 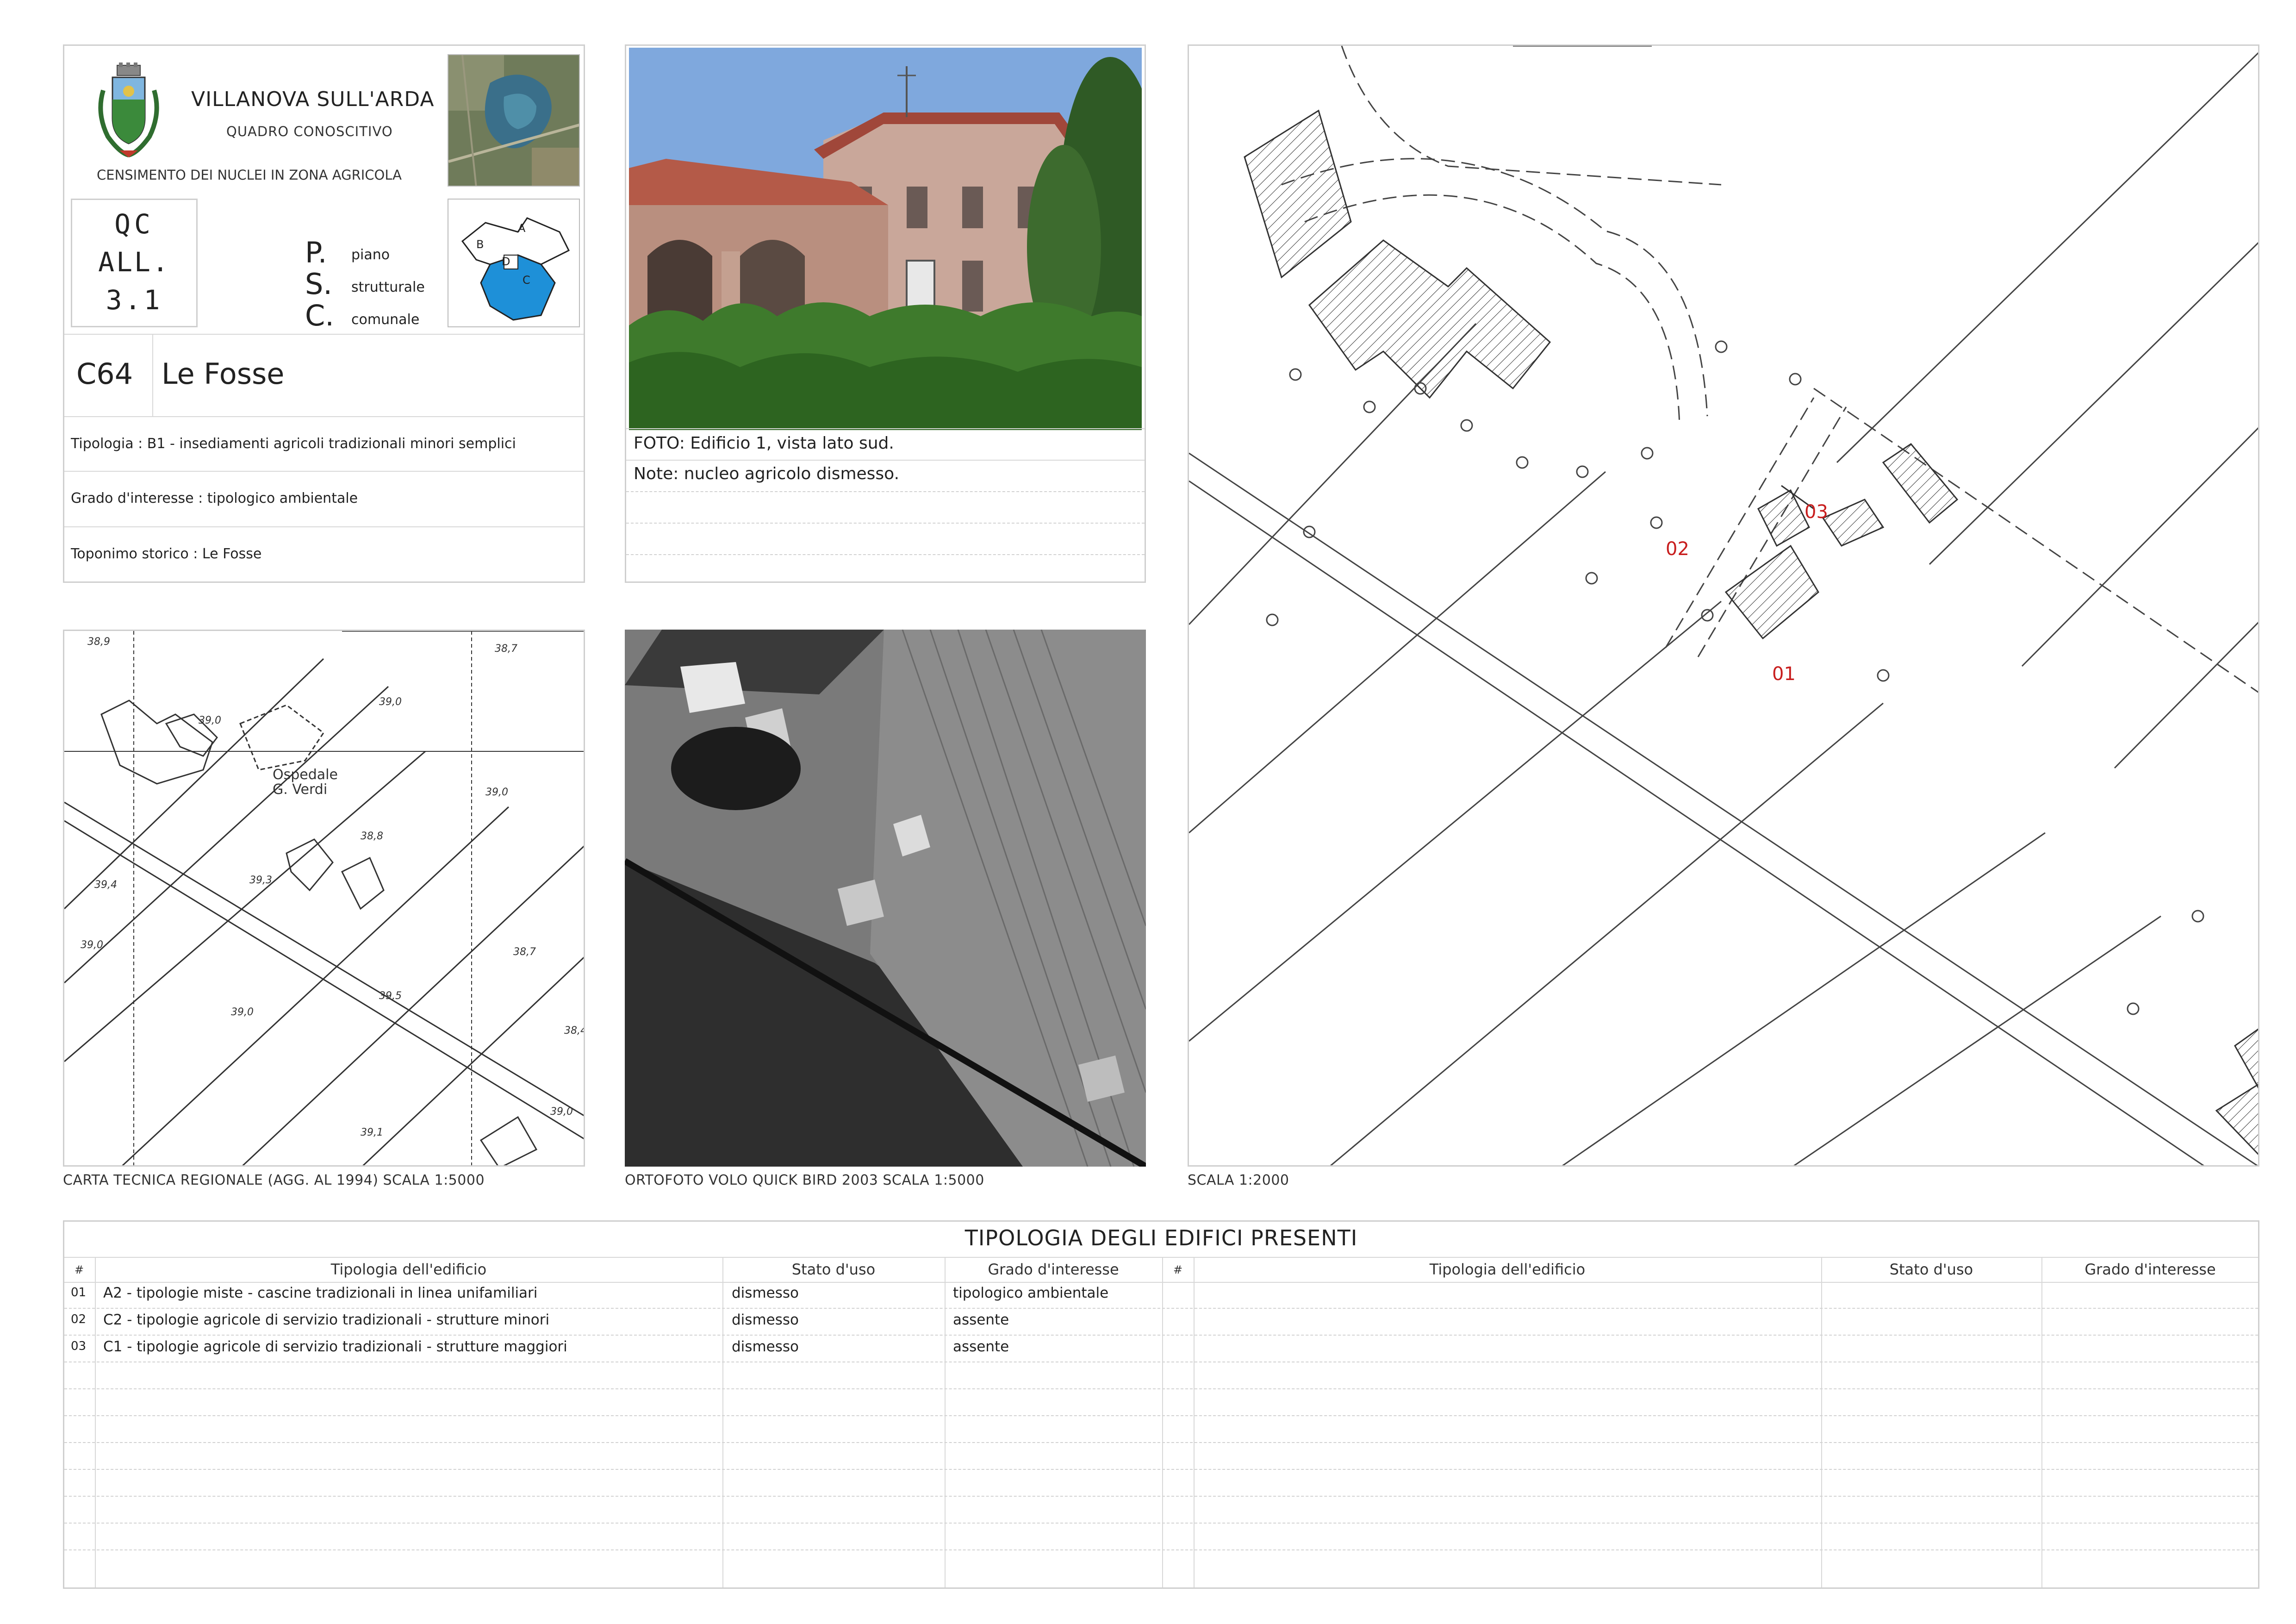 What do you see at coordinates (480, 245) in the screenshot?
I see `zone-label-b: B` at bounding box center [480, 245].